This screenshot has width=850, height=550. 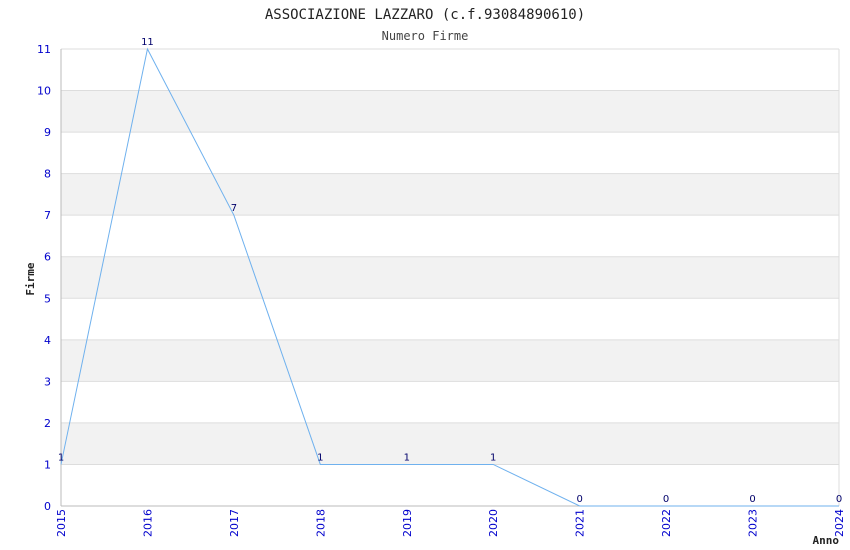 I want to click on y-tick-labels: 0 1 2 3 4 5 6 7 8 9 10 11, so click(x=44, y=278).